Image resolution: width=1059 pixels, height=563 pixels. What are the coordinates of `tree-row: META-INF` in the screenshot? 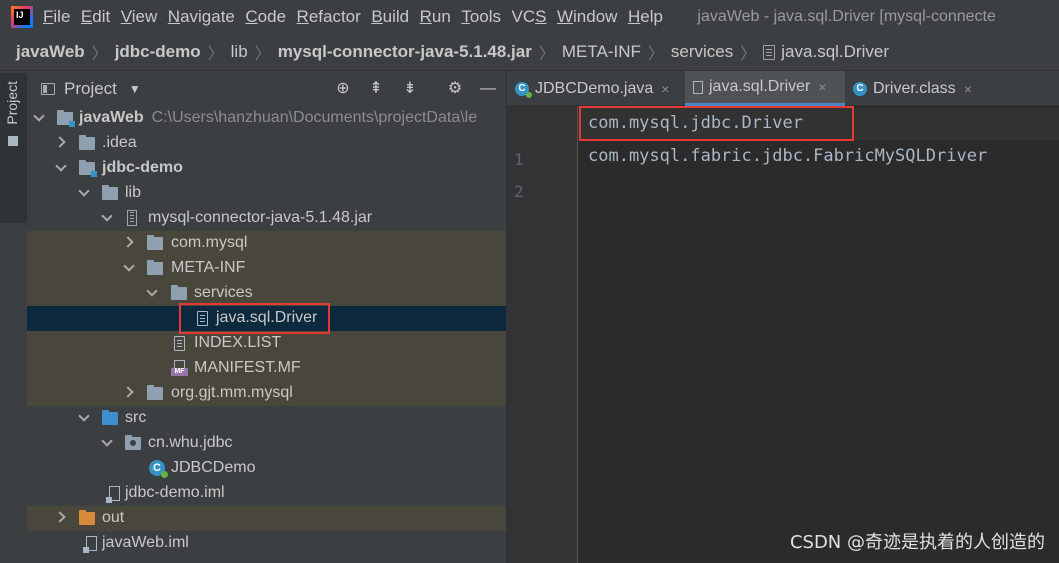 It's located at (266, 268).